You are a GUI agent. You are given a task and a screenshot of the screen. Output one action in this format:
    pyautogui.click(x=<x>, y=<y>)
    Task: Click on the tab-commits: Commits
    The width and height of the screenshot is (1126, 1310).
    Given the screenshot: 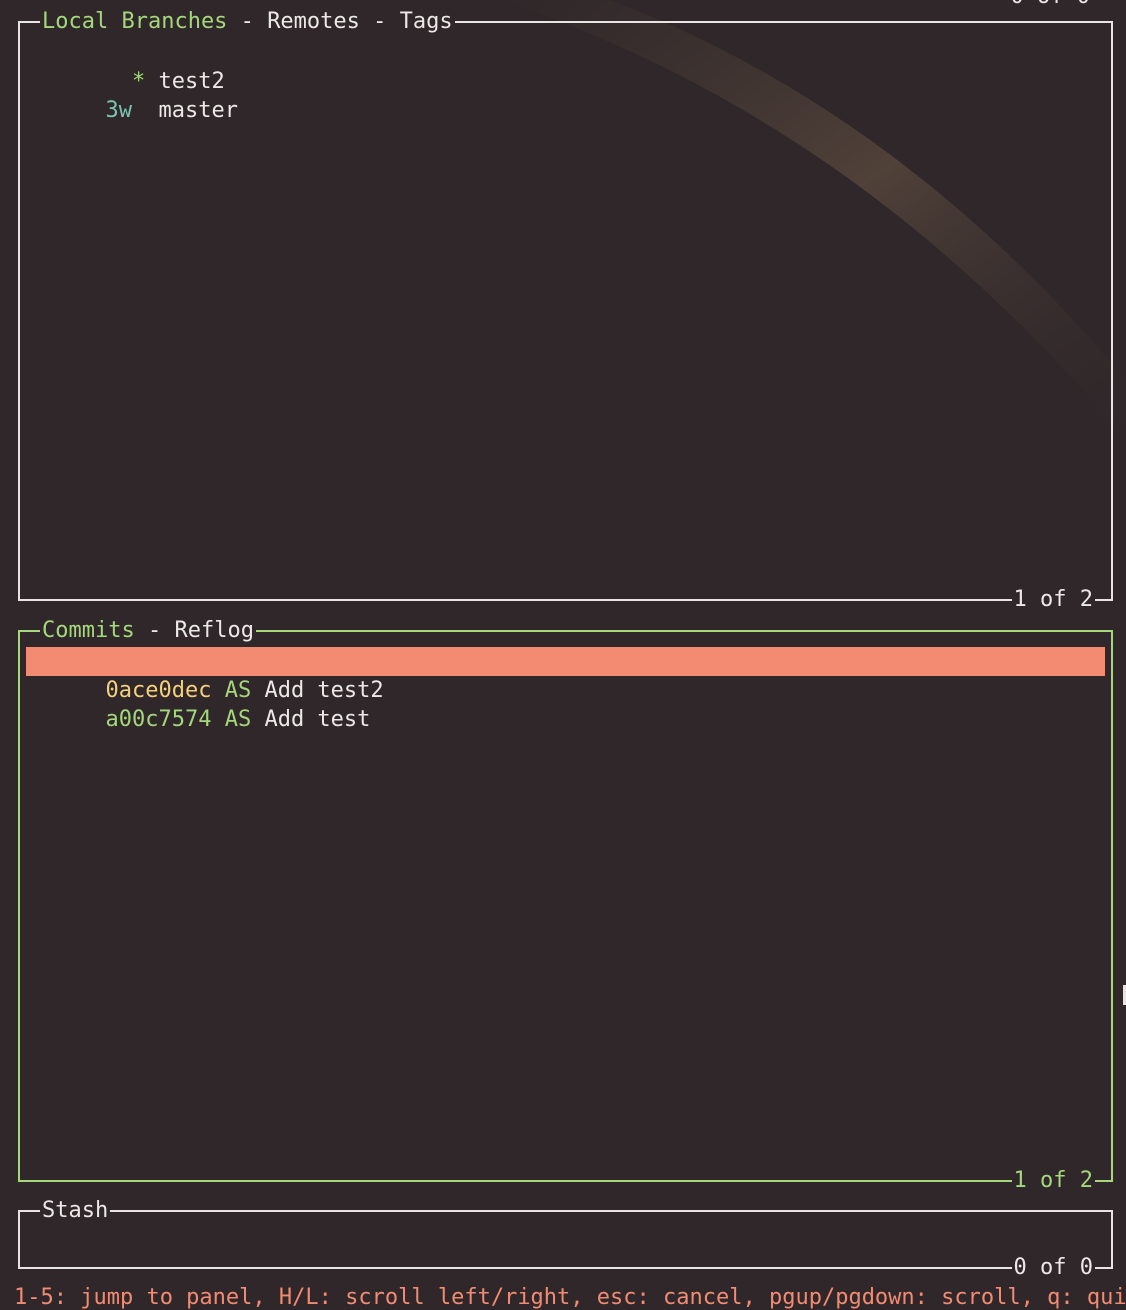 What is the action you would take?
    pyautogui.click(x=88, y=630)
    